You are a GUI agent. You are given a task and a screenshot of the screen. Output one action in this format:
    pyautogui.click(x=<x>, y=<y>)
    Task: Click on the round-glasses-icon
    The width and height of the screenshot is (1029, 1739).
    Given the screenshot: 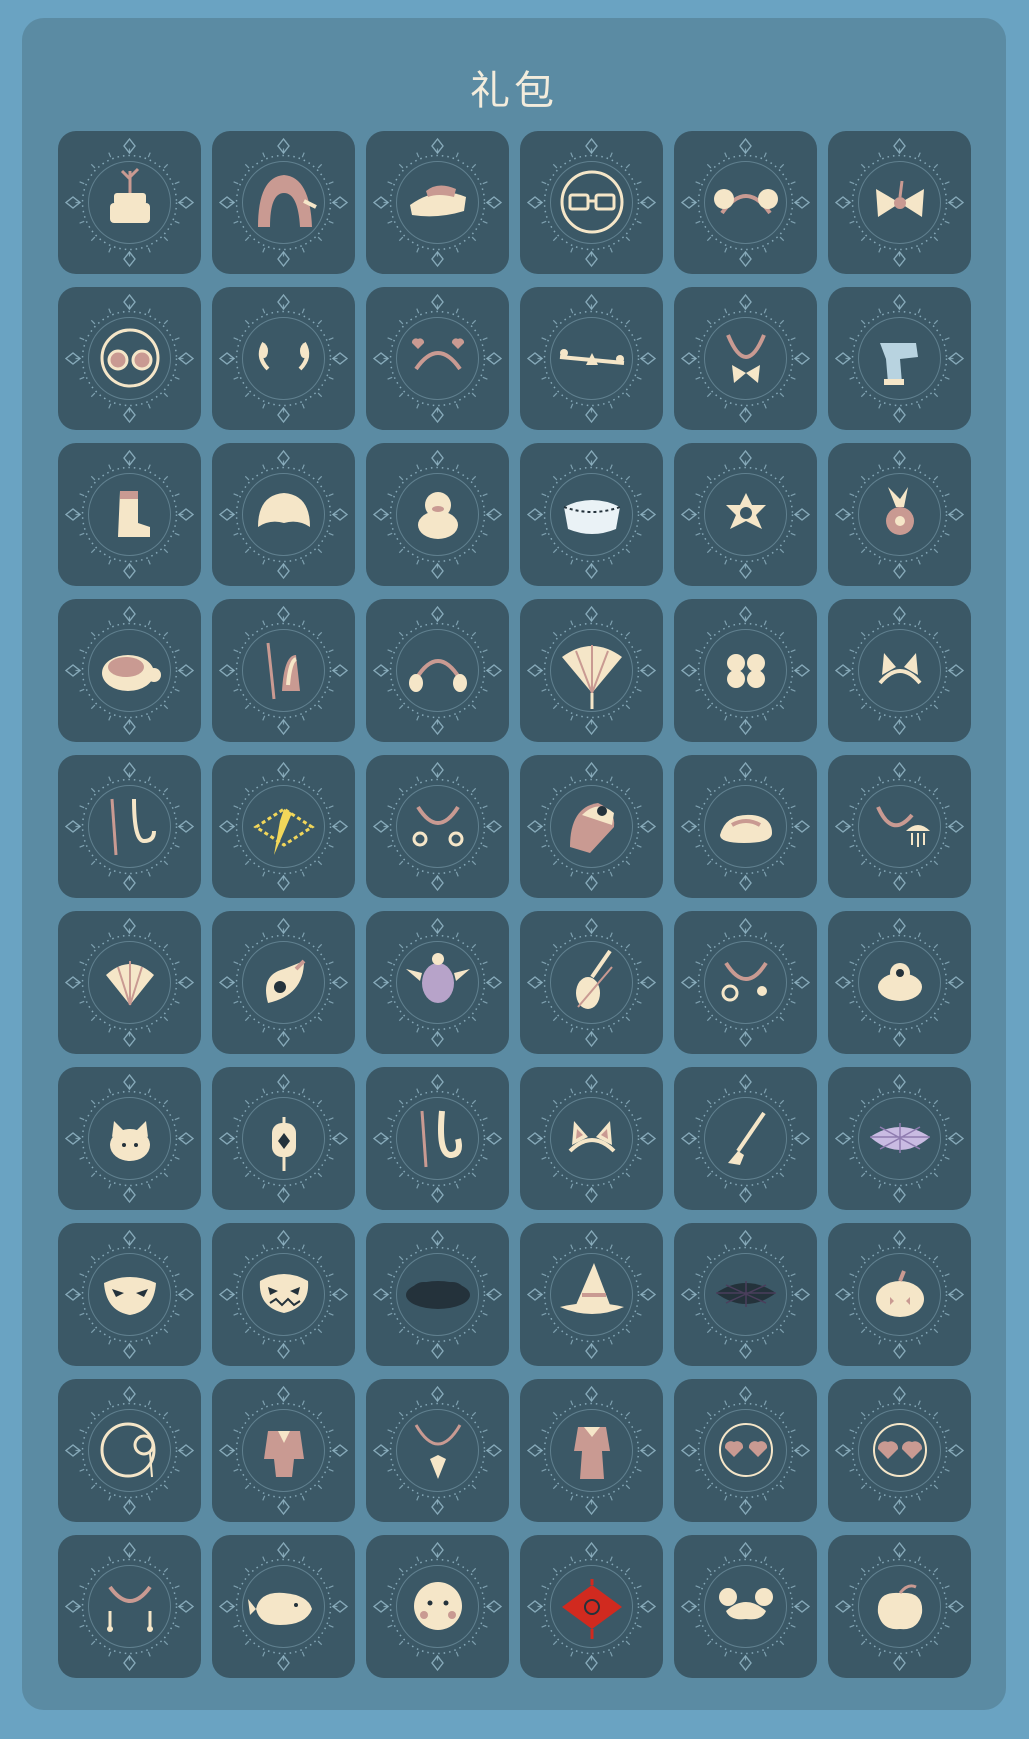 What is the action you would take?
    pyautogui.click(x=129, y=358)
    